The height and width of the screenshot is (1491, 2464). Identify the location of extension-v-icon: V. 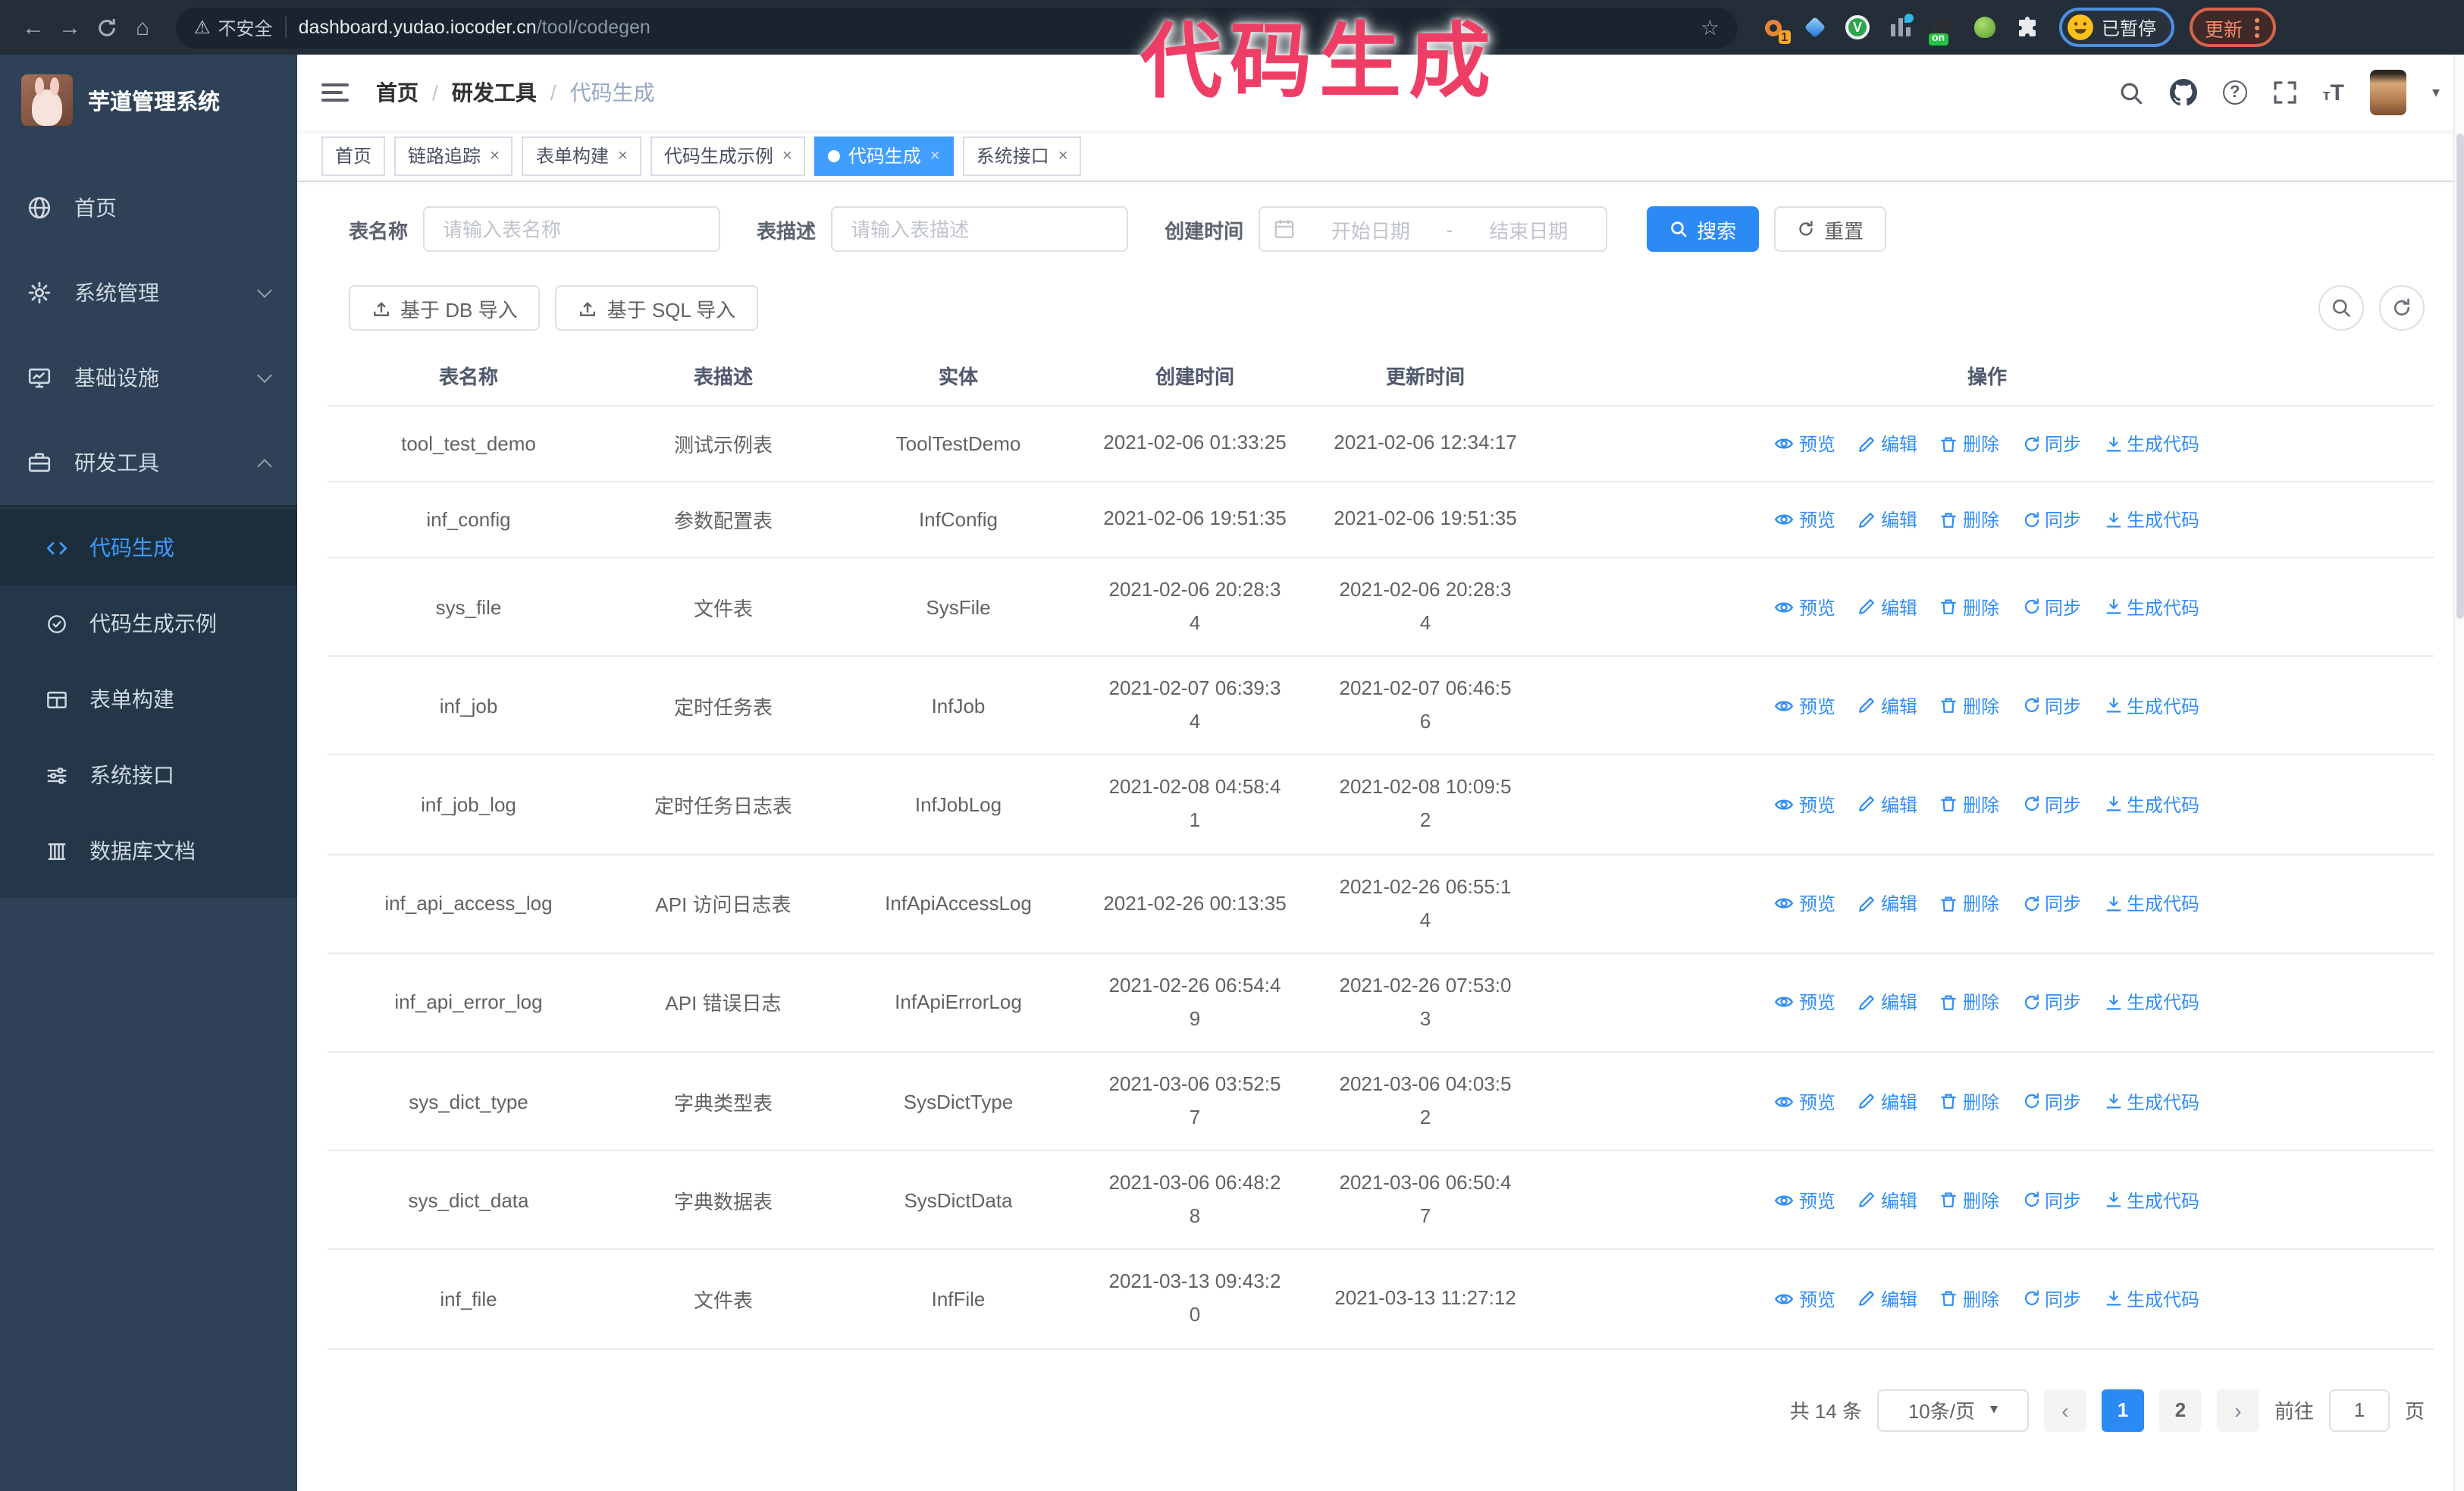
(1858, 27).